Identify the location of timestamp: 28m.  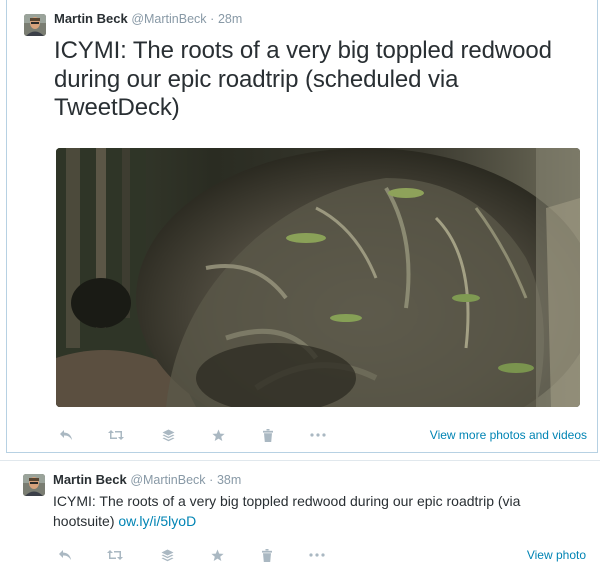
(230, 19).